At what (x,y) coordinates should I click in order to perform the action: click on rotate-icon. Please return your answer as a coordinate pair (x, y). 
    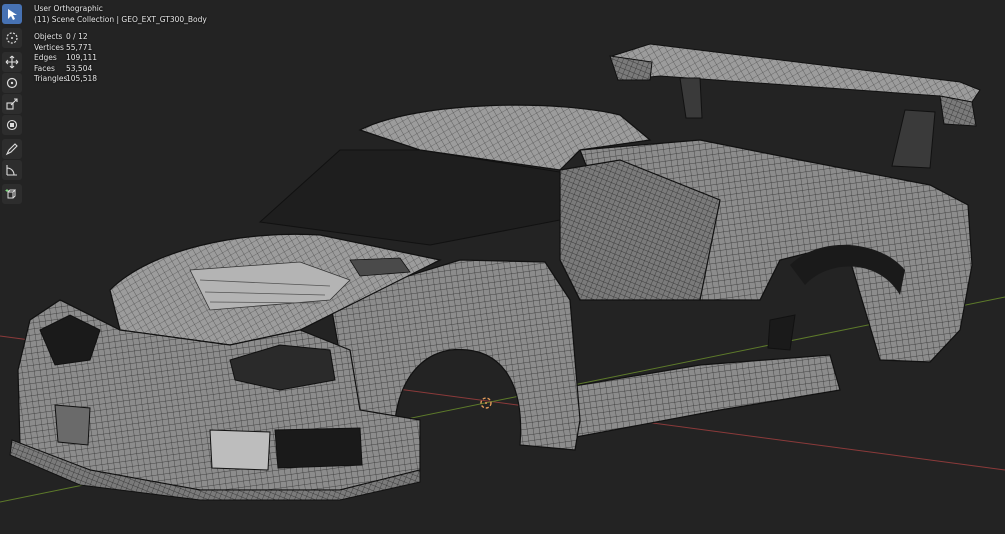
    Looking at the image, I should click on (12, 83).